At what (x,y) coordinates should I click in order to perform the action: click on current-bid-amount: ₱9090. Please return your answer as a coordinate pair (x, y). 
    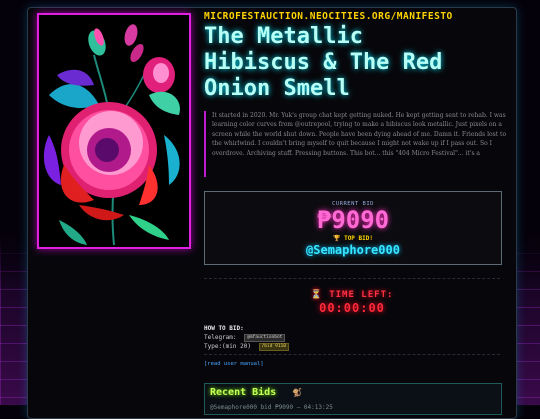
    Looking at the image, I should click on (353, 220).